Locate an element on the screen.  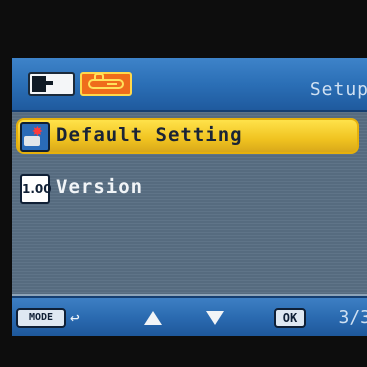
mode-button: MODE is located at coordinates (41, 318).